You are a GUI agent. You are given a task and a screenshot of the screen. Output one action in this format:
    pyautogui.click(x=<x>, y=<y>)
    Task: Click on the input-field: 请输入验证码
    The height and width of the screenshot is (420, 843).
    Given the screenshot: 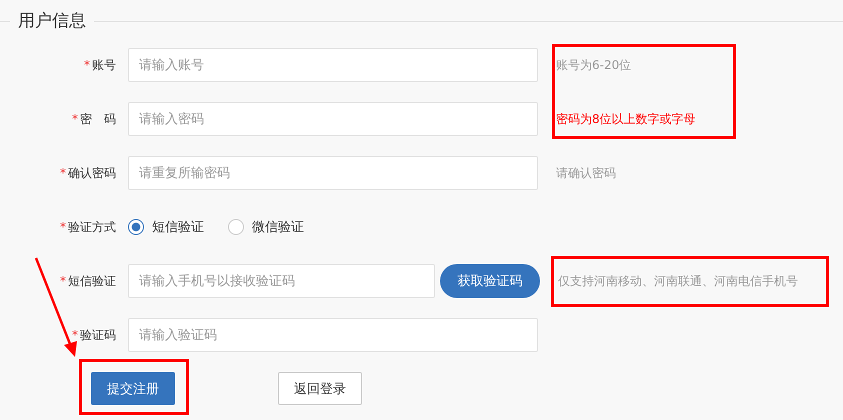 What is the action you would take?
    pyautogui.click(x=333, y=335)
    